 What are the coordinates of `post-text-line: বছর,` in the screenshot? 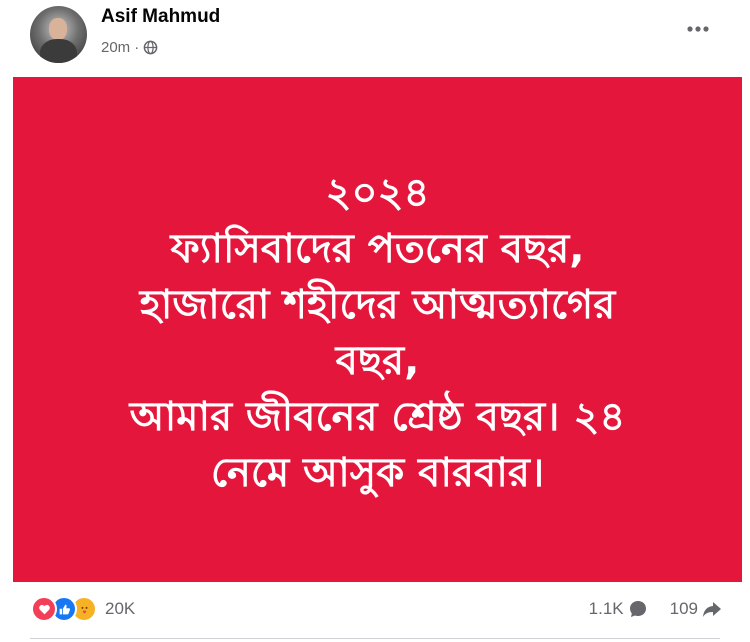 It's located at (377, 360).